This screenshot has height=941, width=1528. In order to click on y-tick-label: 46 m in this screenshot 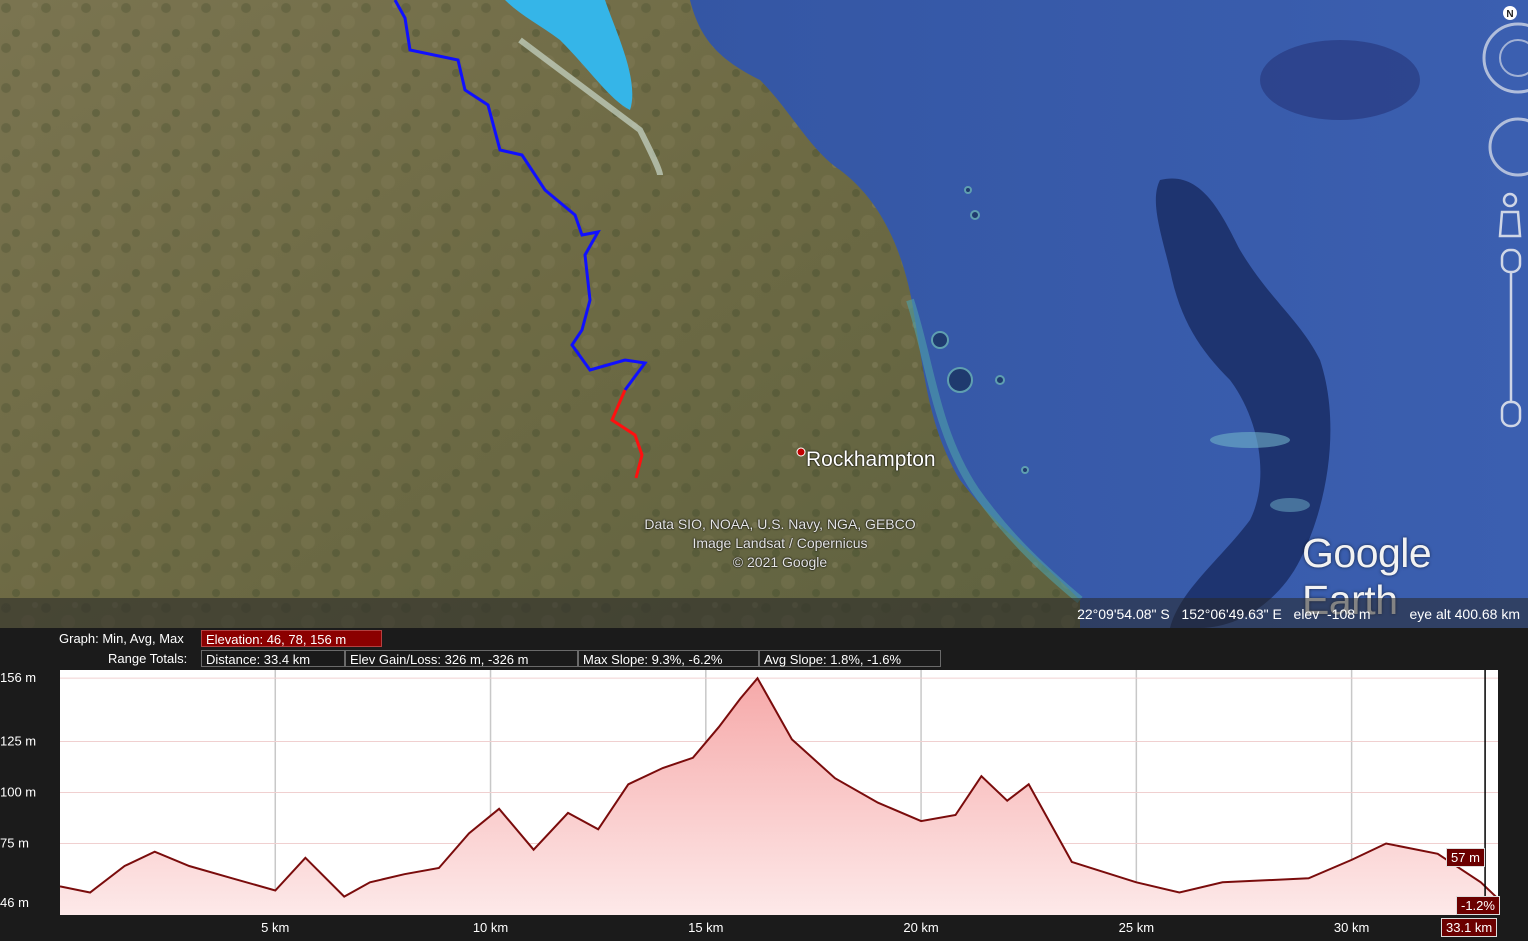, I will do `click(14, 902)`.